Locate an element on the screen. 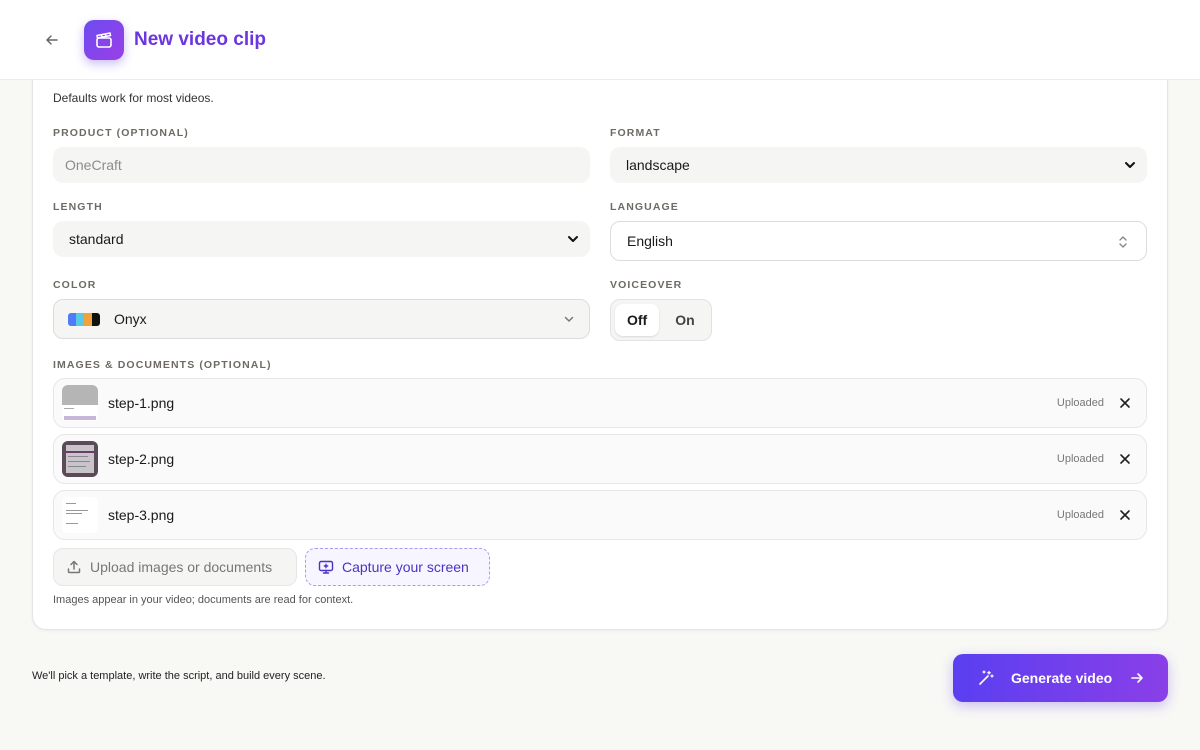 This screenshot has width=1200, height=750. format-select: landscape is located at coordinates (878, 165).